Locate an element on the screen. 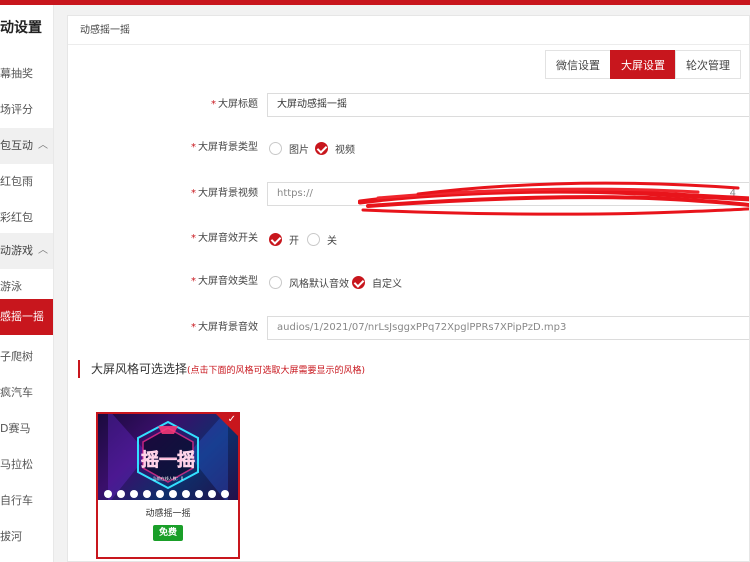 This screenshot has width=750, height=562. sidebar-item-color-redpacket: 彩红包 is located at coordinates (26, 218).